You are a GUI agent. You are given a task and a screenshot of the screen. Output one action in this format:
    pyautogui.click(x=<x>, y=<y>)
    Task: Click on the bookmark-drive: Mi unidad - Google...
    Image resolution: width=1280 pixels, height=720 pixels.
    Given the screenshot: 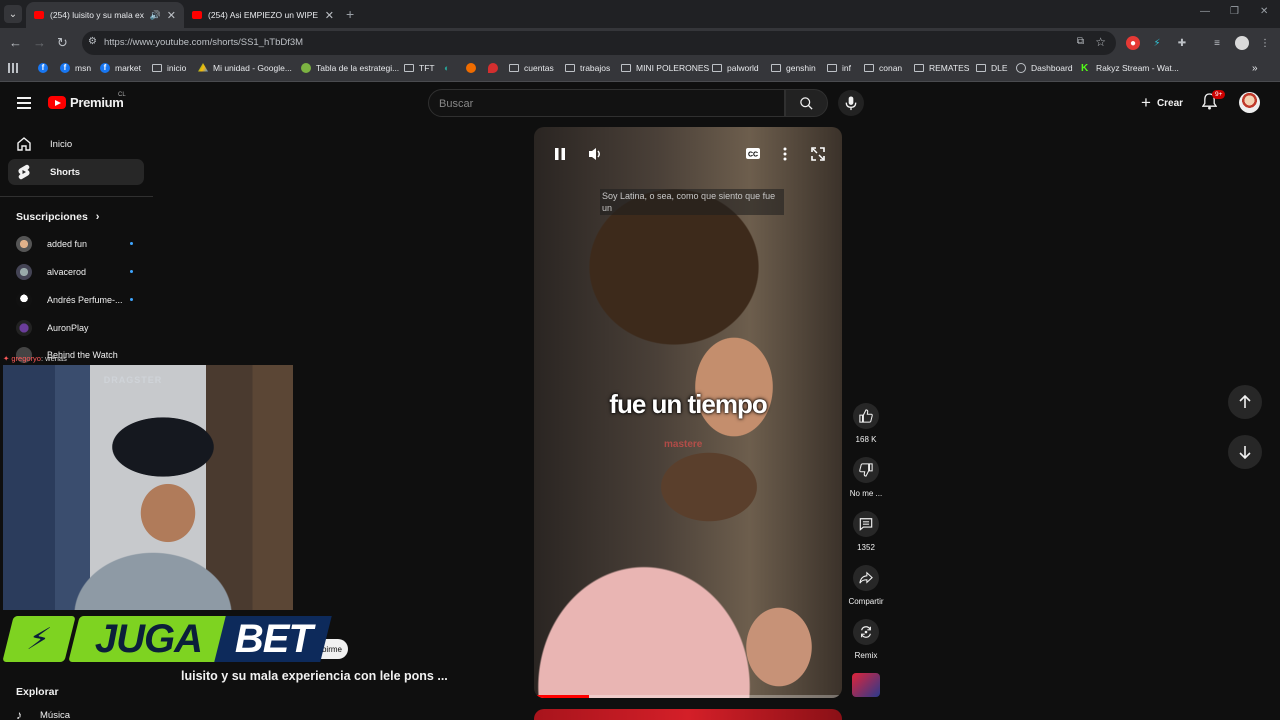 What is the action you would take?
    pyautogui.click(x=245, y=68)
    